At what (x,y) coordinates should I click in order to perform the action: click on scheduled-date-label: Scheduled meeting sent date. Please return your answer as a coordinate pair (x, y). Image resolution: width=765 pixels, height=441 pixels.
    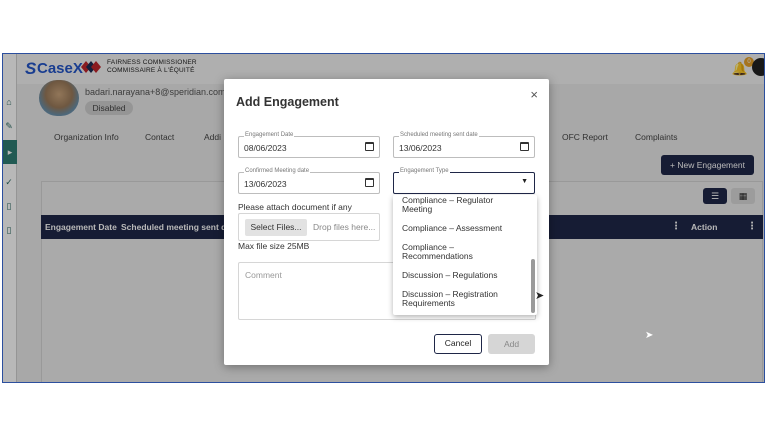
    Looking at the image, I should click on (439, 135).